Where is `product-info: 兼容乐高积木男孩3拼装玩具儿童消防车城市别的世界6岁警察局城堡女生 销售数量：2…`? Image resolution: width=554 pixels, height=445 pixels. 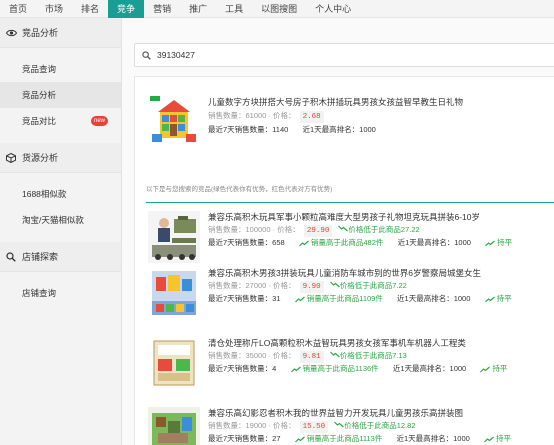
product-info: 兼容乐高积木男孩3拼装玩具儿童消防车城市别的世界6岁警察局城堡女生 销售数量：2… is located at coordinates (381, 286).